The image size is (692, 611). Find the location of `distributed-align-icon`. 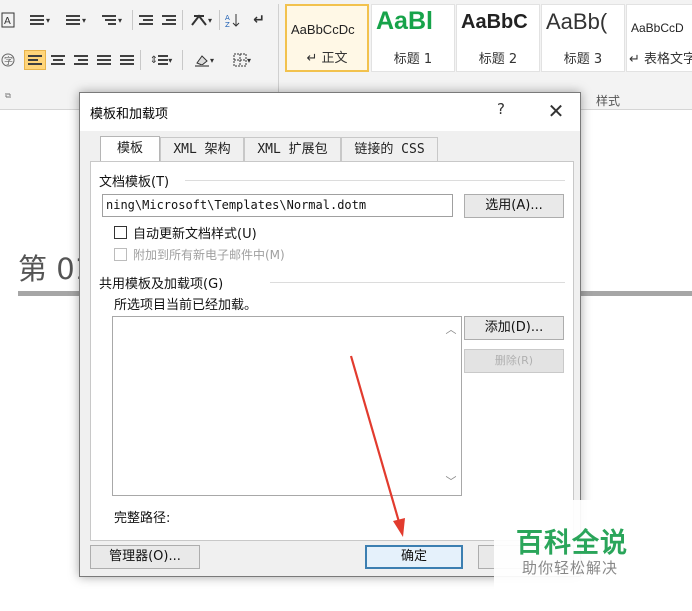

distributed-align-icon is located at coordinates (127, 60).